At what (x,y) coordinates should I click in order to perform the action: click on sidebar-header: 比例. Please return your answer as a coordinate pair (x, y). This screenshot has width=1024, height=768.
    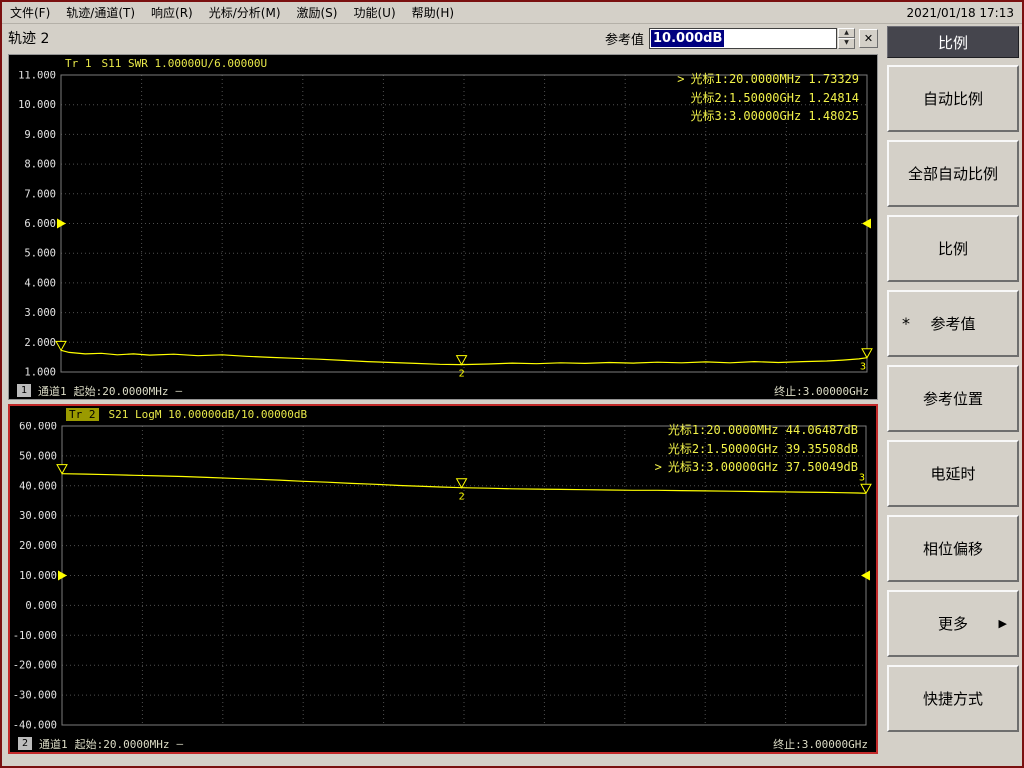
    Looking at the image, I should click on (953, 42).